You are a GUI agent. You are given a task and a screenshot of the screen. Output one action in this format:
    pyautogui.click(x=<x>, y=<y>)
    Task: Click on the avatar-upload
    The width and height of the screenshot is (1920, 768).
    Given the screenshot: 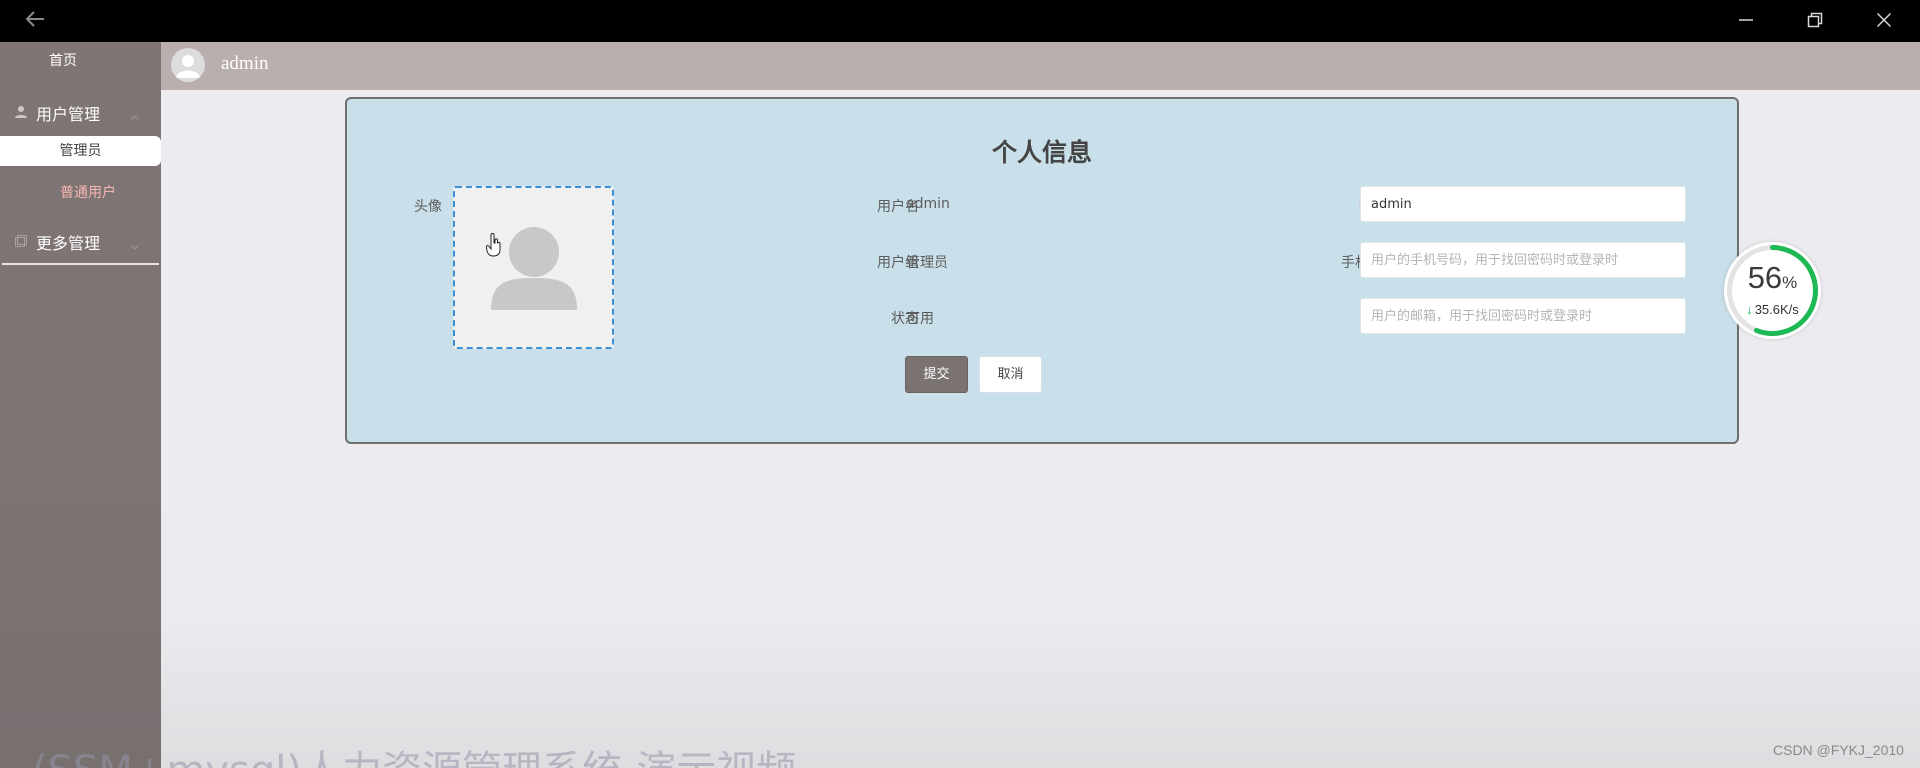 What is the action you would take?
    pyautogui.click(x=533, y=267)
    